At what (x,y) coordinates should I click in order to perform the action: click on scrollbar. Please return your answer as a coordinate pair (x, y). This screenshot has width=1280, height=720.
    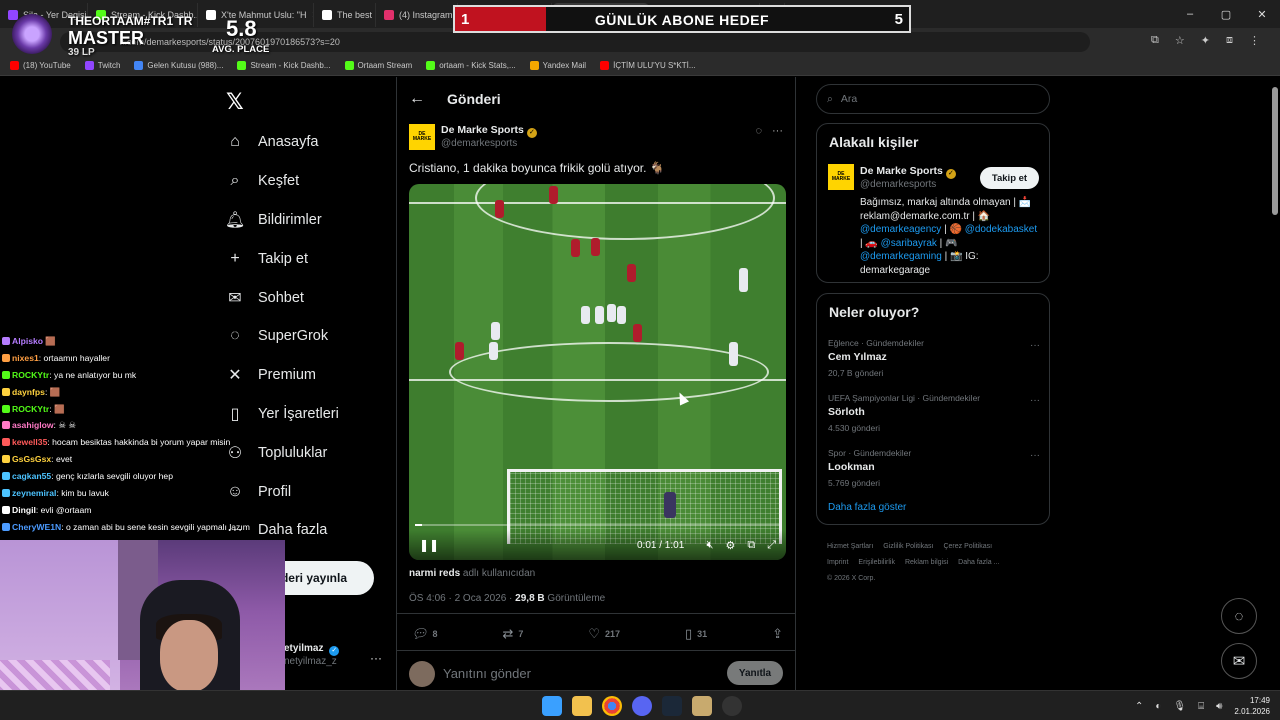
    Looking at the image, I should click on (1275, 151).